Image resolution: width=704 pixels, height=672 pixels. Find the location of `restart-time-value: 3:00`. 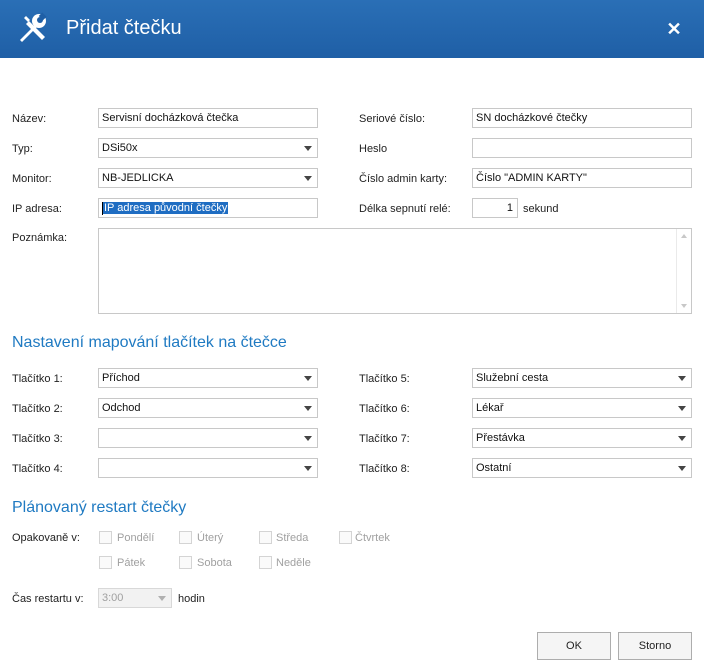

restart-time-value: 3:00 is located at coordinates (113, 598).